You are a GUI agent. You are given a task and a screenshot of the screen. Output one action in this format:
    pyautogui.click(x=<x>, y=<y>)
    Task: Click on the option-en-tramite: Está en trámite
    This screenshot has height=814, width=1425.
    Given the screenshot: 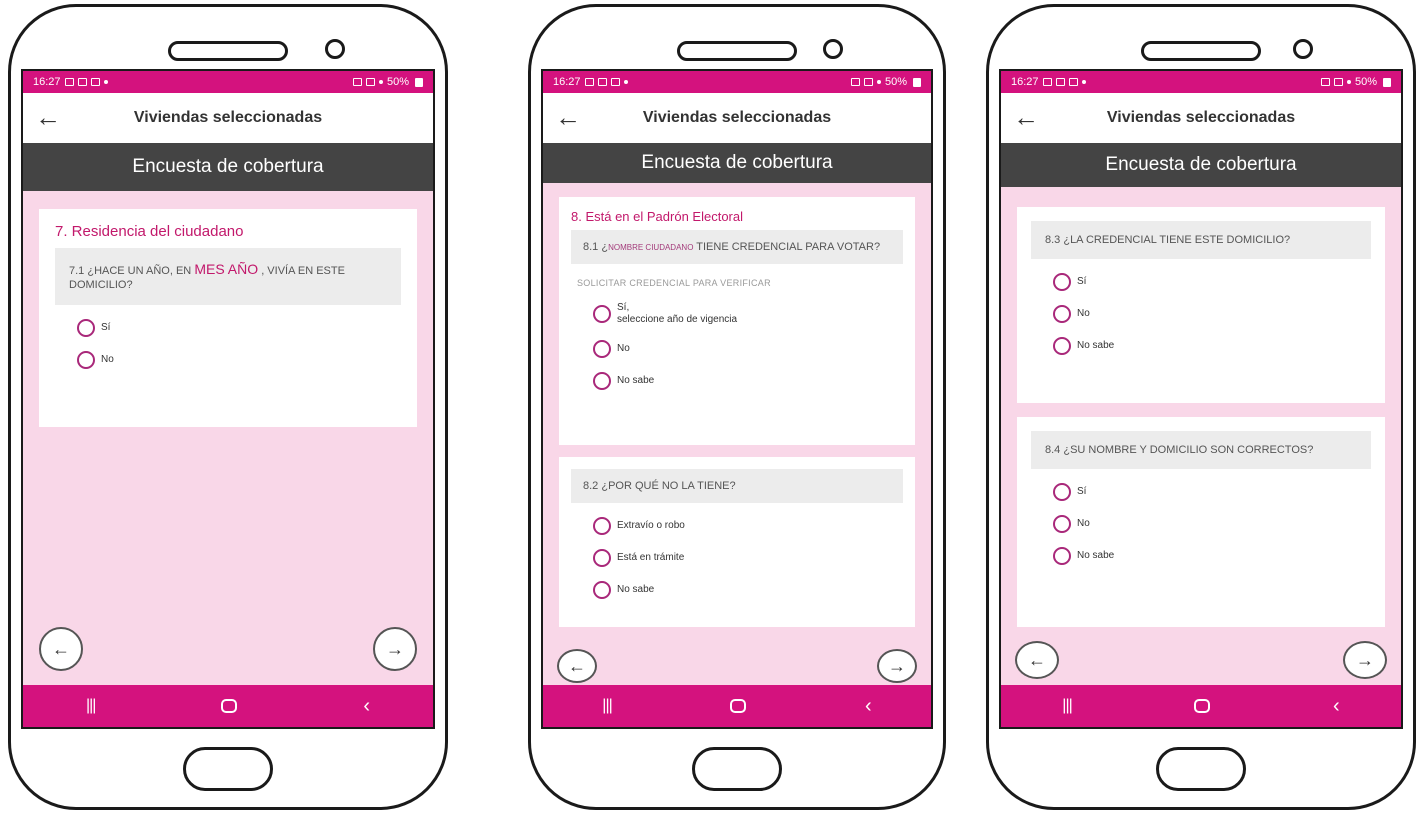 What is the action you would take?
    pyautogui.click(x=748, y=558)
    